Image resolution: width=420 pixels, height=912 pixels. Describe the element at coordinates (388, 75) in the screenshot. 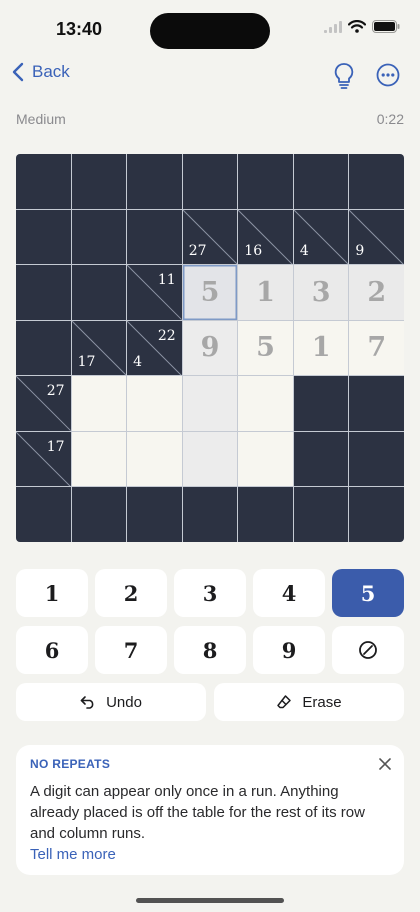

I see `ellipsis-circle-icon` at that location.